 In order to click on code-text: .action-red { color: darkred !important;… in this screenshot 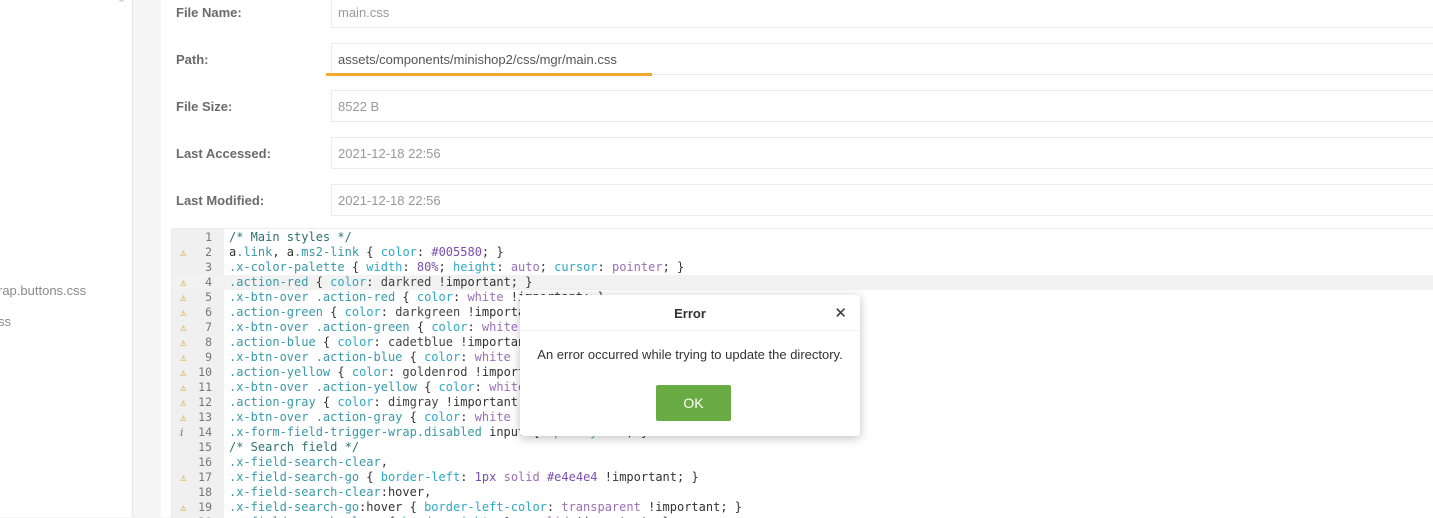, I will do `click(381, 282)`.